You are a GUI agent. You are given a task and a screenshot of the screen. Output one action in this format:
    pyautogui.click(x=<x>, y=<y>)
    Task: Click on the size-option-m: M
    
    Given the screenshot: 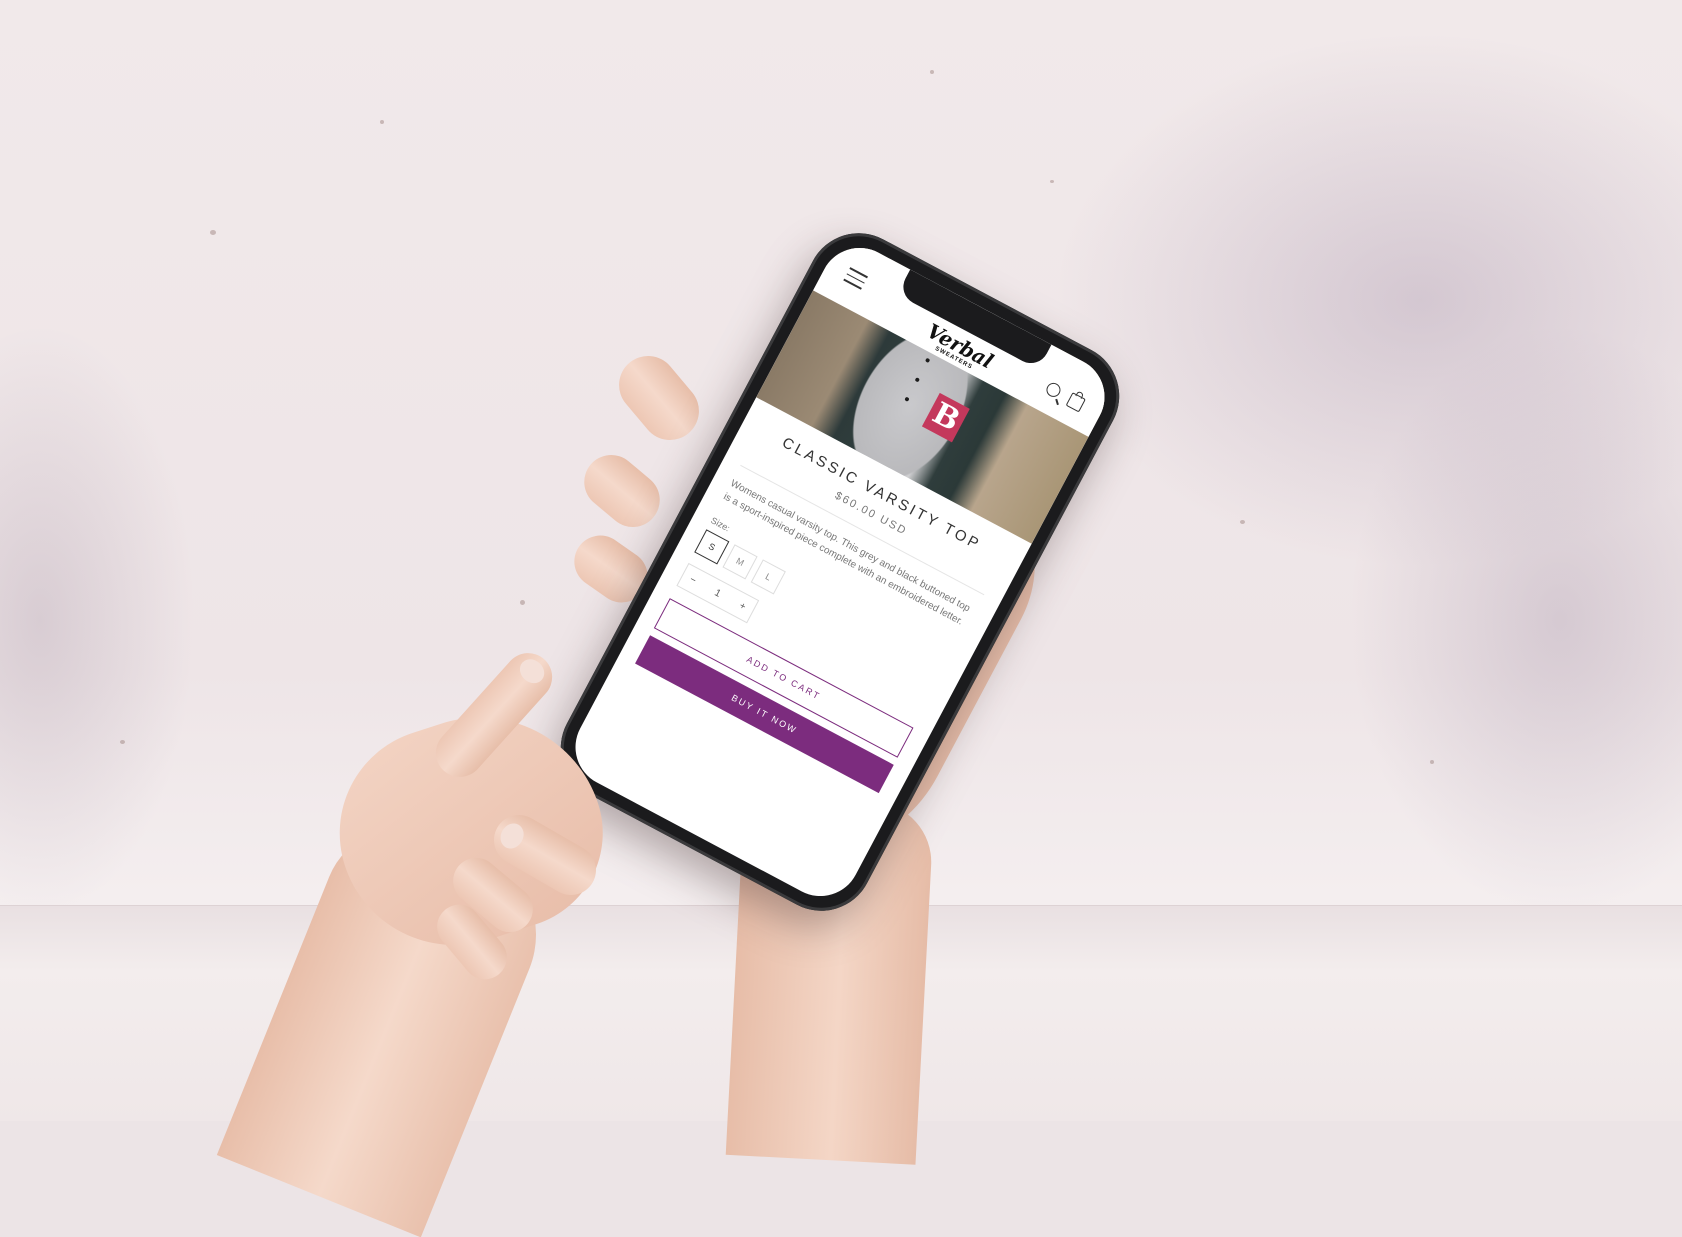 What is the action you would take?
    pyautogui.click(x=740, y=562)
    